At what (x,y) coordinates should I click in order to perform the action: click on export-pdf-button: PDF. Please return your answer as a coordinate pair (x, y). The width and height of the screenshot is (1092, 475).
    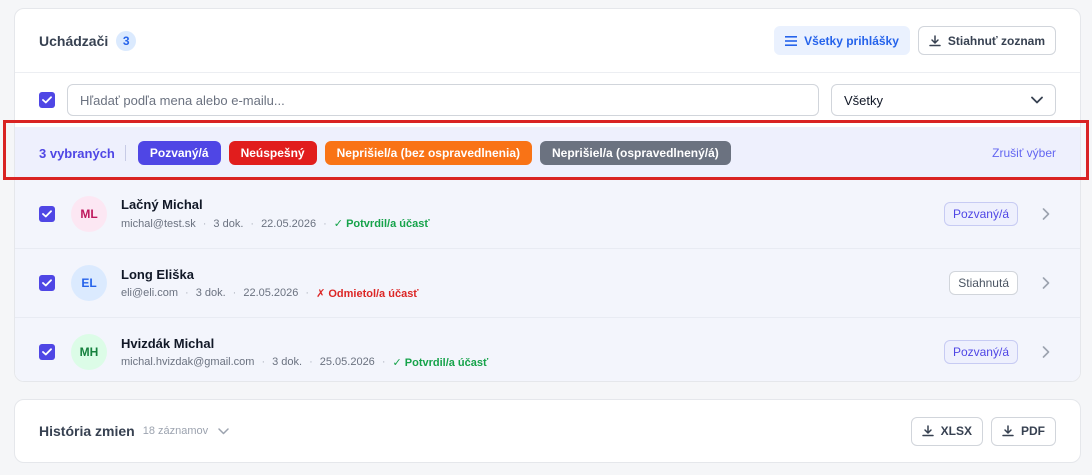
    Looking at the image, I should click on (1023, 431).